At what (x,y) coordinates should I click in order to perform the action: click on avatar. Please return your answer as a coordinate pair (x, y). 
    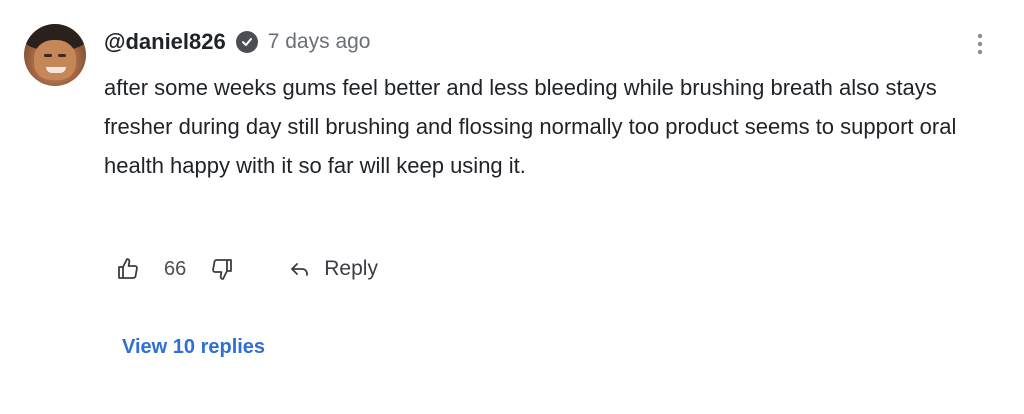
    Looking at the image, I should click on (55, 55).